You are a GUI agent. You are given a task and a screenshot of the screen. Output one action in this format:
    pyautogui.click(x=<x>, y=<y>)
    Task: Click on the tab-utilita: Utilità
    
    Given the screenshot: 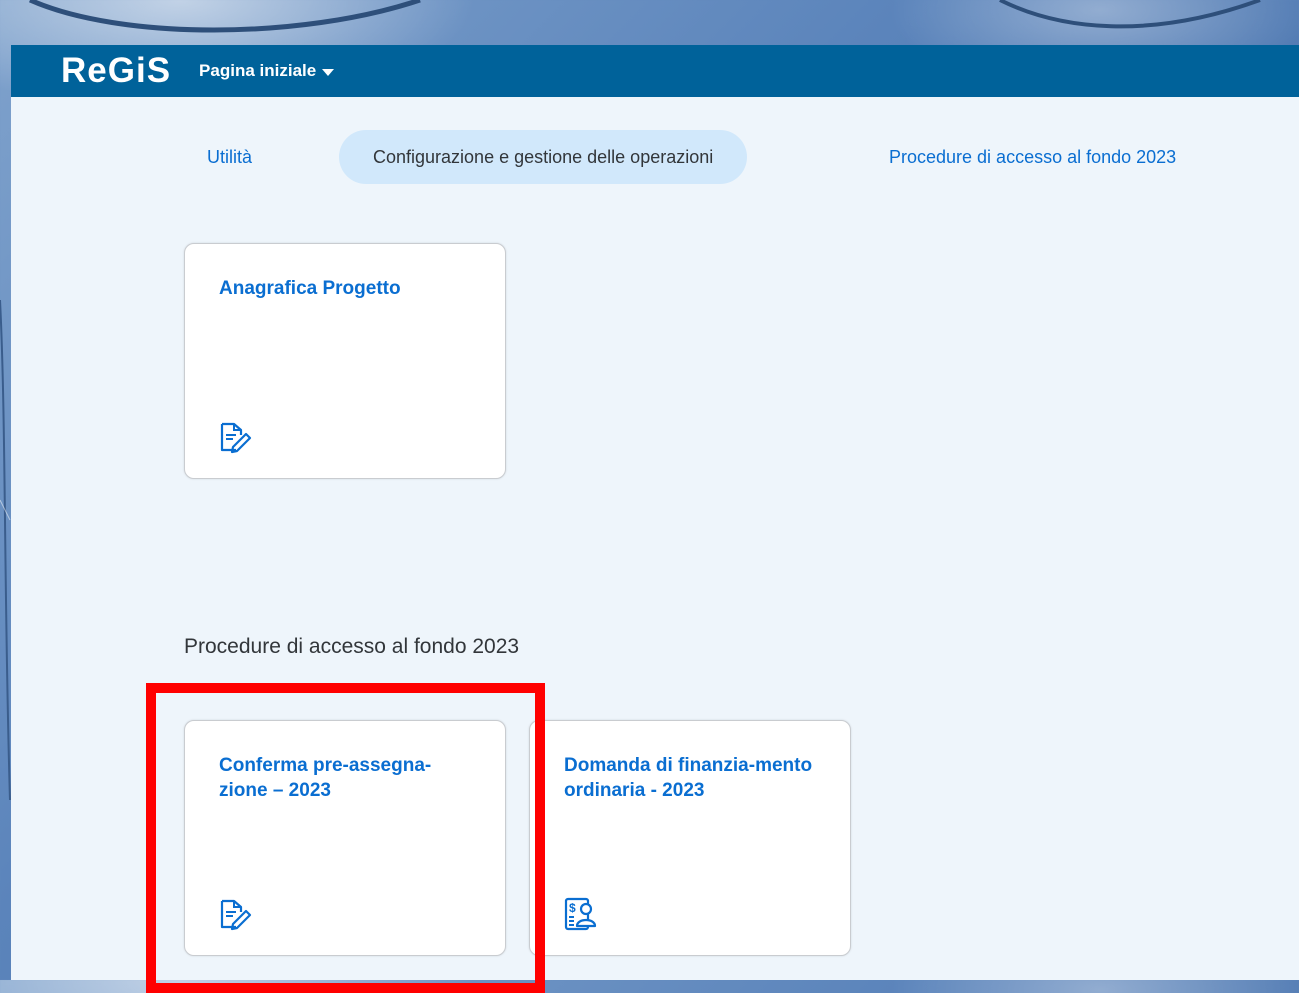 What is the action you would take?
    pyautogui.click(x=229, y=157)
    